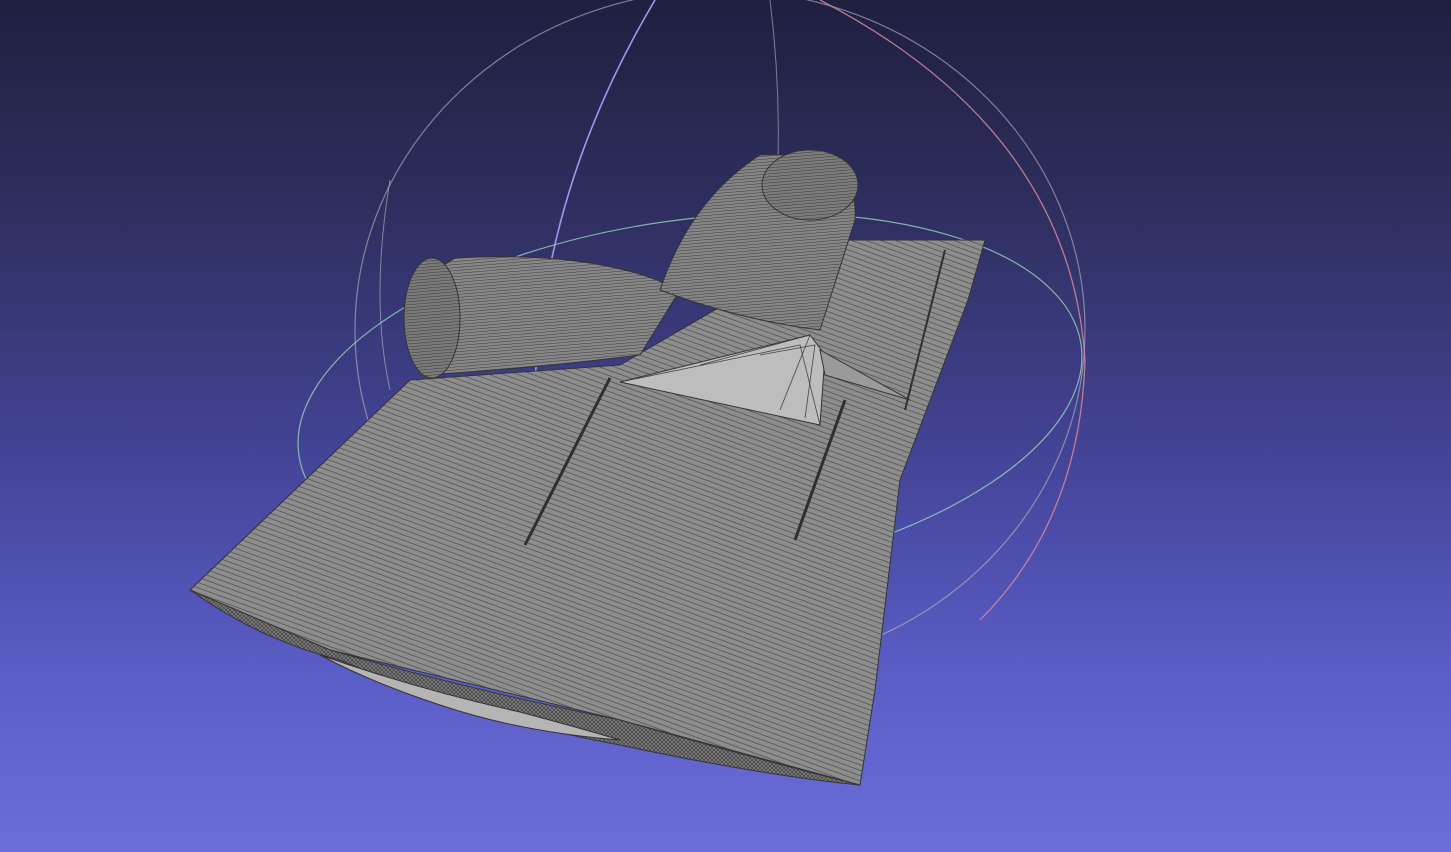 The image size is (1451, 852). I want to click on nacelle-right, so click(759, 240).